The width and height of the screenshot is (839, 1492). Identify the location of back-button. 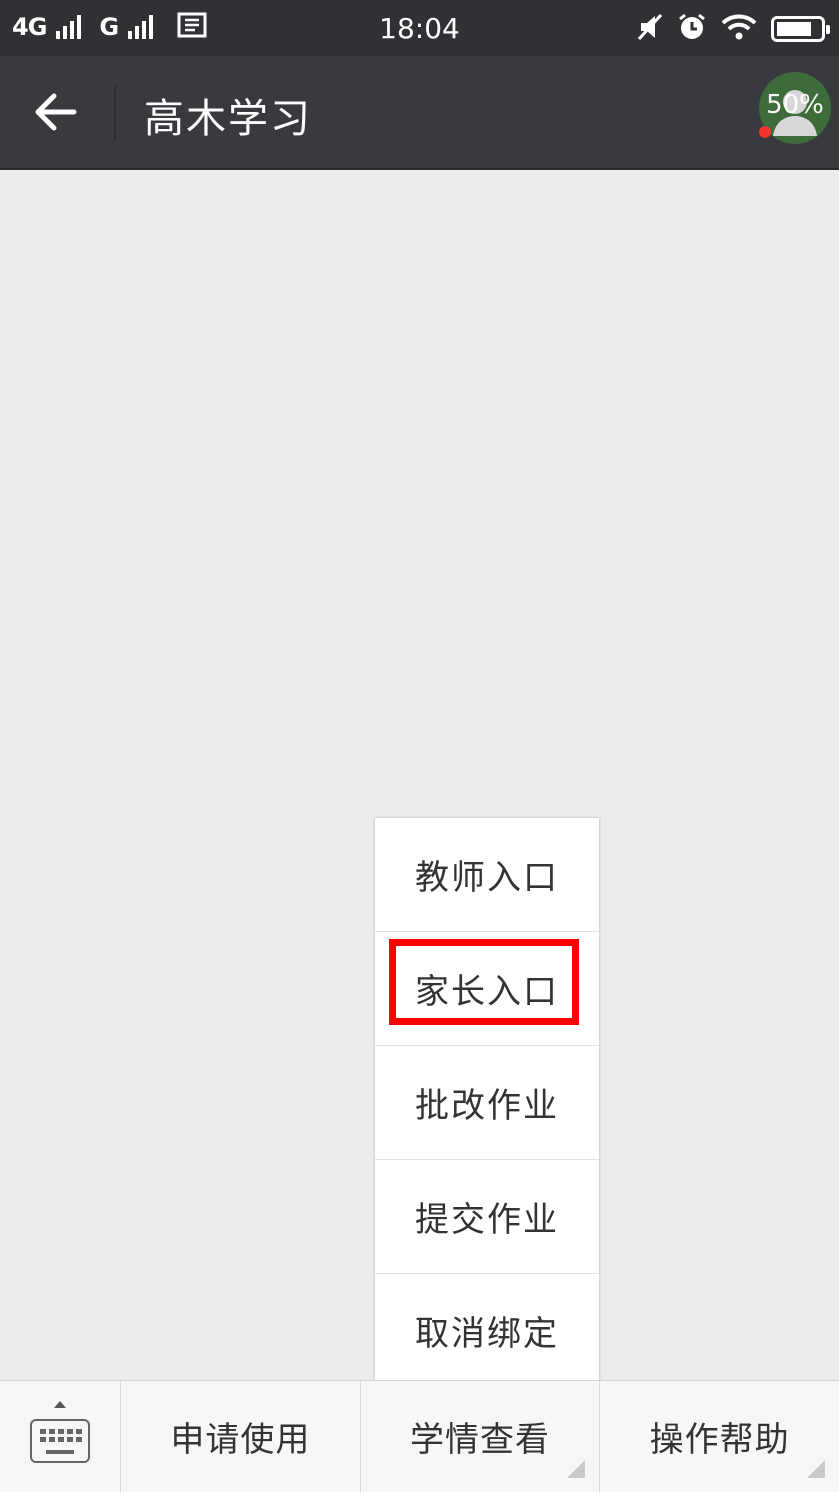
(56, 112).